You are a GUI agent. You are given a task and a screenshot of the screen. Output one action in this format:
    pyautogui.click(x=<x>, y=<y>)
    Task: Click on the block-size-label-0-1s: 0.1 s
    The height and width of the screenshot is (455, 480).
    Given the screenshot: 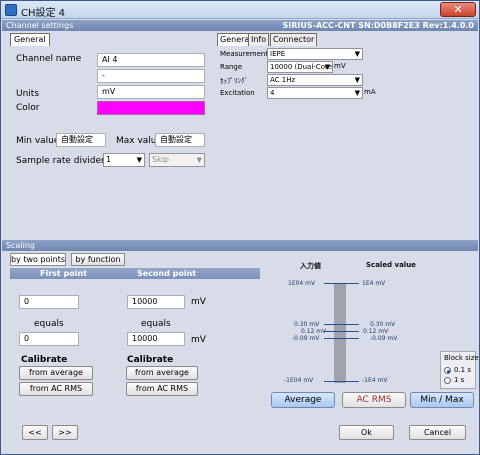 What is the action you would take?
    pyautogui.click(x=463, y=370)
    